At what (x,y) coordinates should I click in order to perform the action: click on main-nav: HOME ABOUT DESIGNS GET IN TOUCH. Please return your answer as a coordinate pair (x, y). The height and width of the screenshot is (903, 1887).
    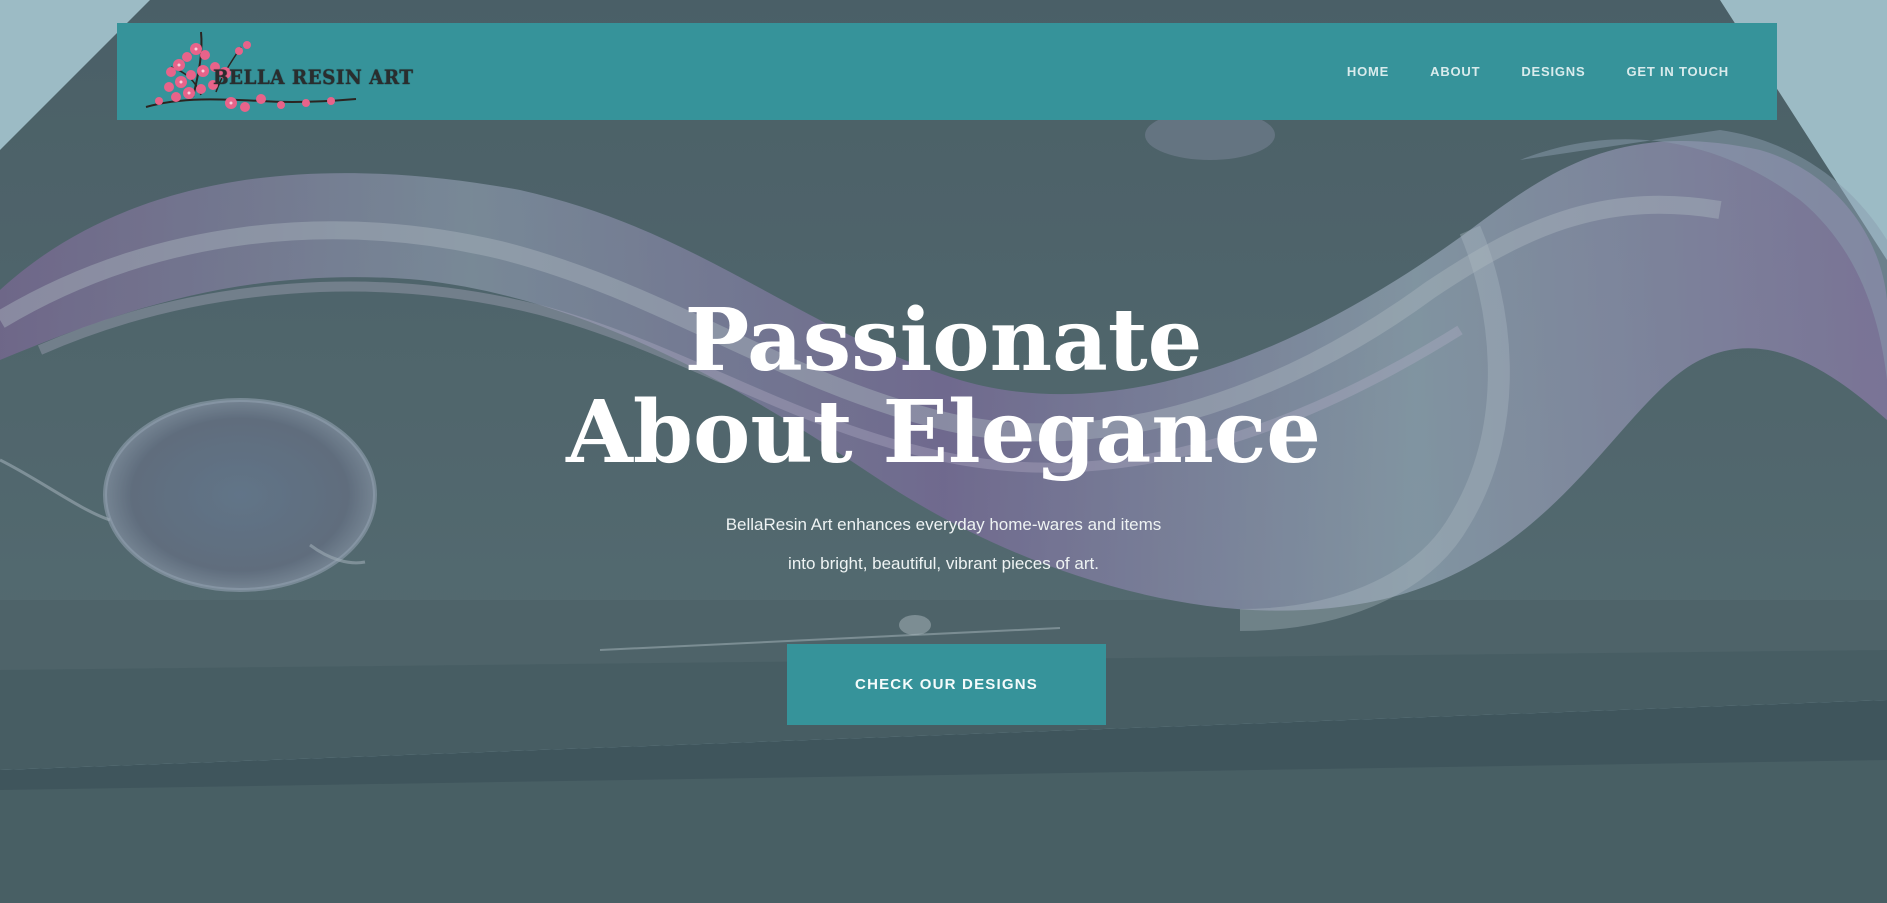
    Looking at the image, I should click on (1517, 71).